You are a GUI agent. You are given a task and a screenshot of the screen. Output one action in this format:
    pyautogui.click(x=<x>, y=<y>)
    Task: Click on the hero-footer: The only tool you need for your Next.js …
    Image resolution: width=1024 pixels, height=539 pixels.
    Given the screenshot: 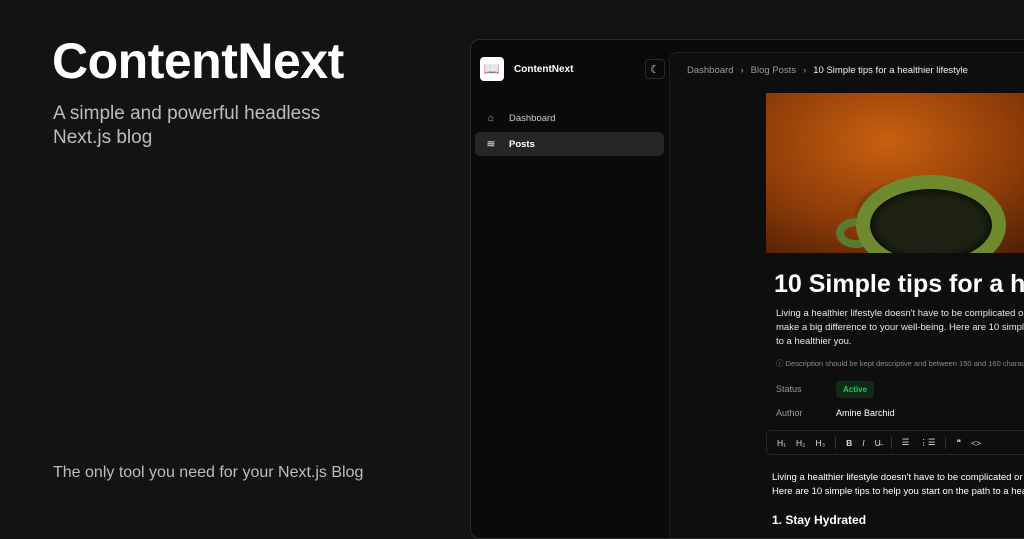 What is the action you would take?
    pyautogui.click(x=208, y=472)
    